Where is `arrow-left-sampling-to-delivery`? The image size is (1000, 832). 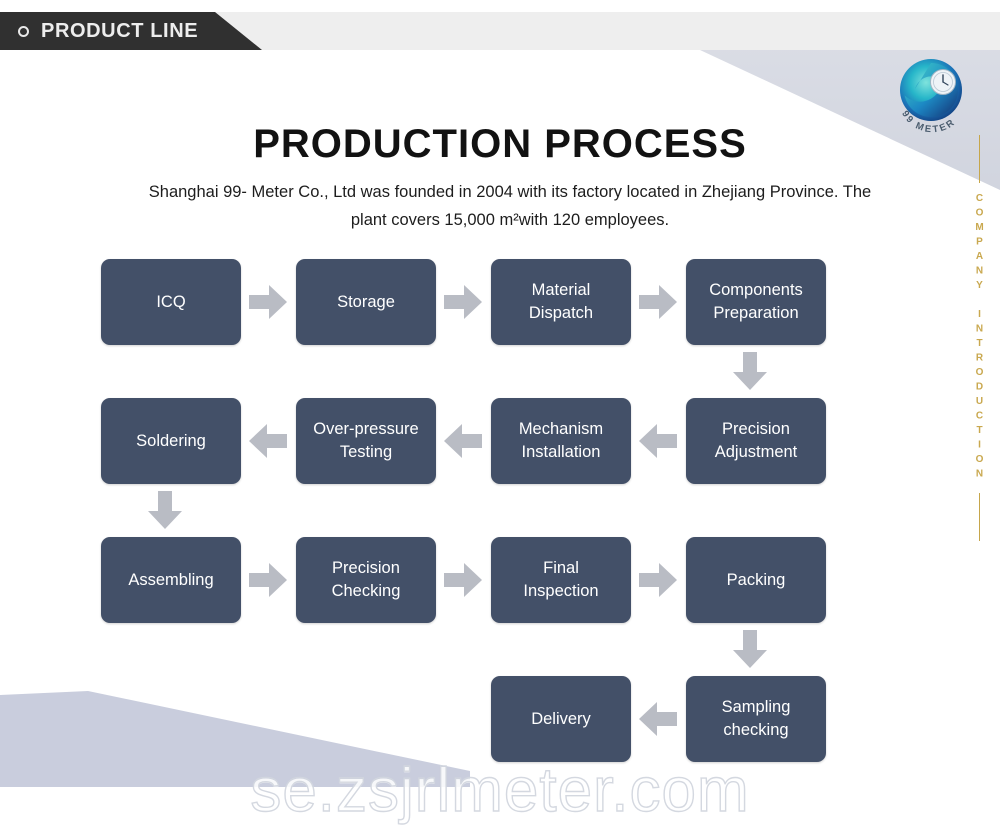 arrow-left-sampling-to-delivery is located at coordinates (658, 719).